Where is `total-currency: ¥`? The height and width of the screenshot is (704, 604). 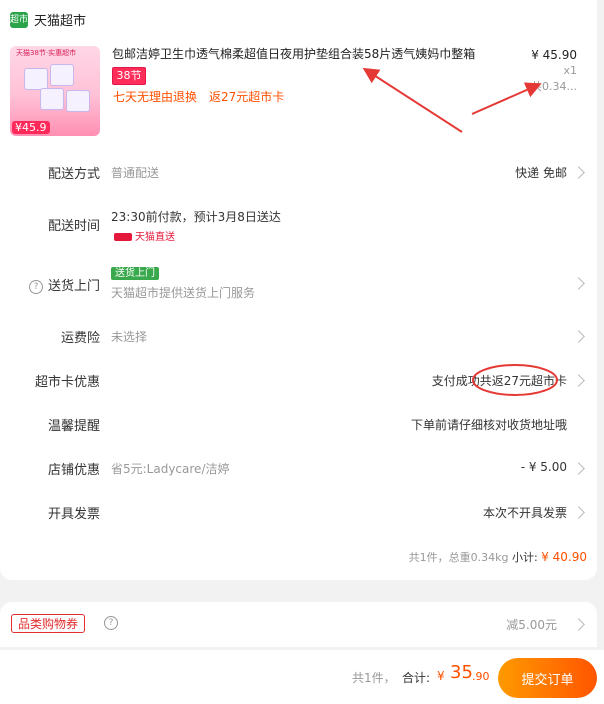 total-currency: ¥ is located at coordinates (441, 676).